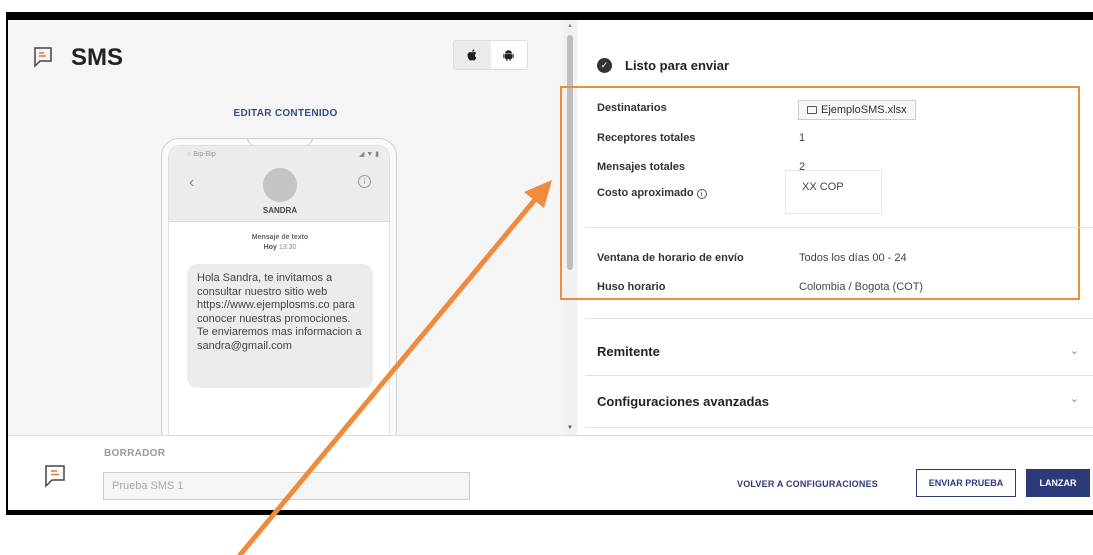 This screenshot has height=555, width=1093. What do you see at coordinates (1058, 483) in the screenshot?
I see `launch-button: LANZAR` at bounding box center [1058, 483].